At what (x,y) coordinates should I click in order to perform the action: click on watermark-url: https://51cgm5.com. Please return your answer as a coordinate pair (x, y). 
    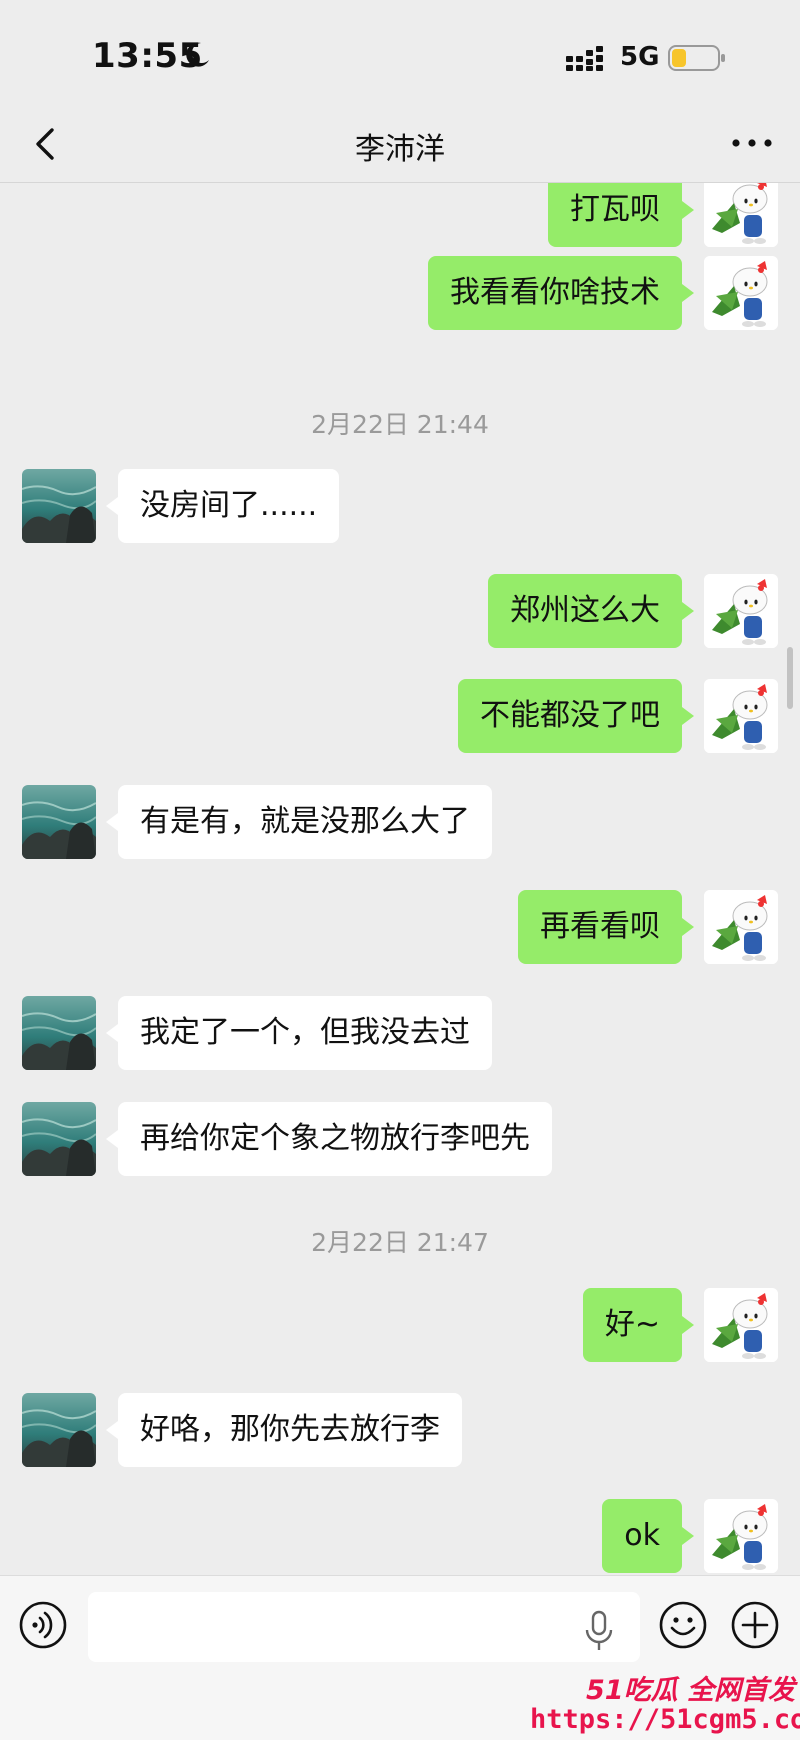
    Looking at the image, I should click on (665, 1719).